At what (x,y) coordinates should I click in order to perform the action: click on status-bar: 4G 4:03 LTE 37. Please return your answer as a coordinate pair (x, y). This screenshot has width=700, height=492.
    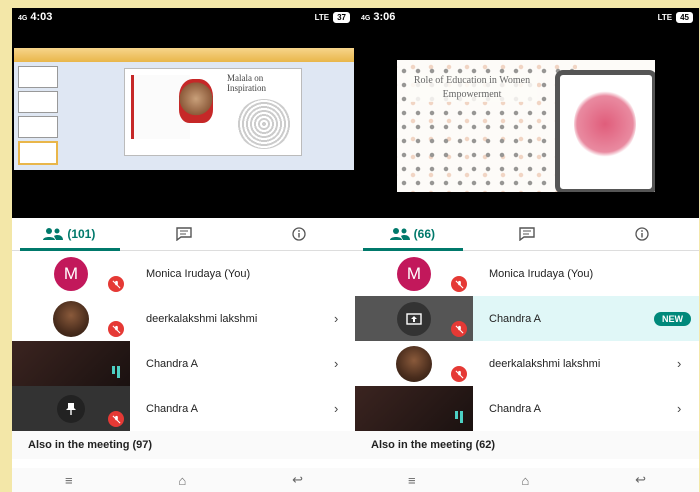
    Looking at the image, I should click on (184, 17).